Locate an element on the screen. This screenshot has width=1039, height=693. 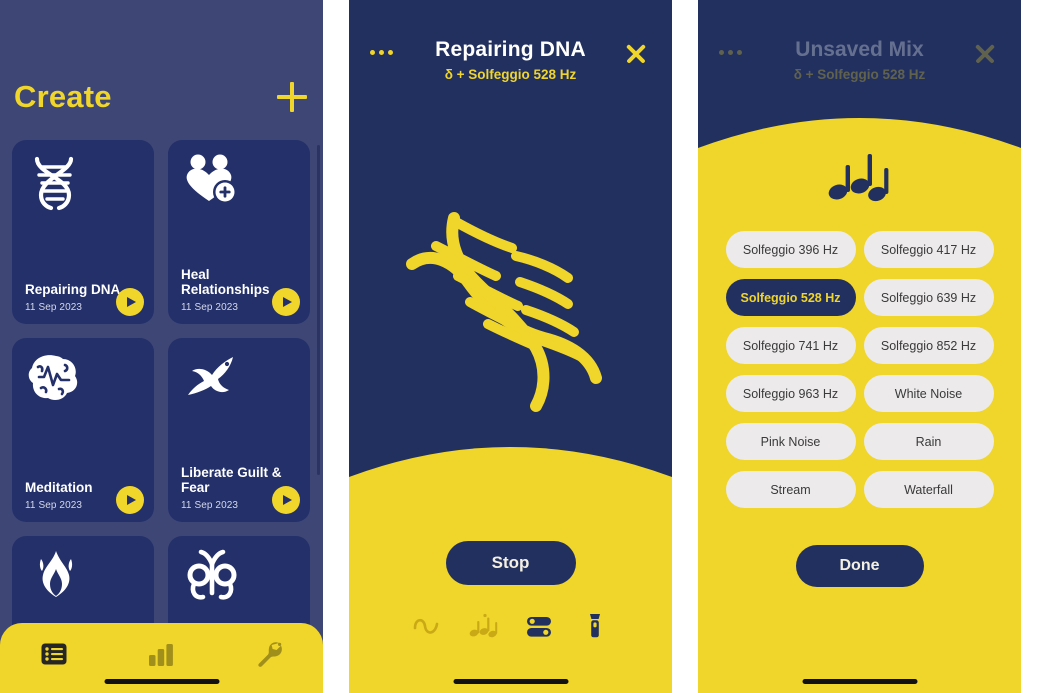
player-tool-row is located at coordinates (511, 626).